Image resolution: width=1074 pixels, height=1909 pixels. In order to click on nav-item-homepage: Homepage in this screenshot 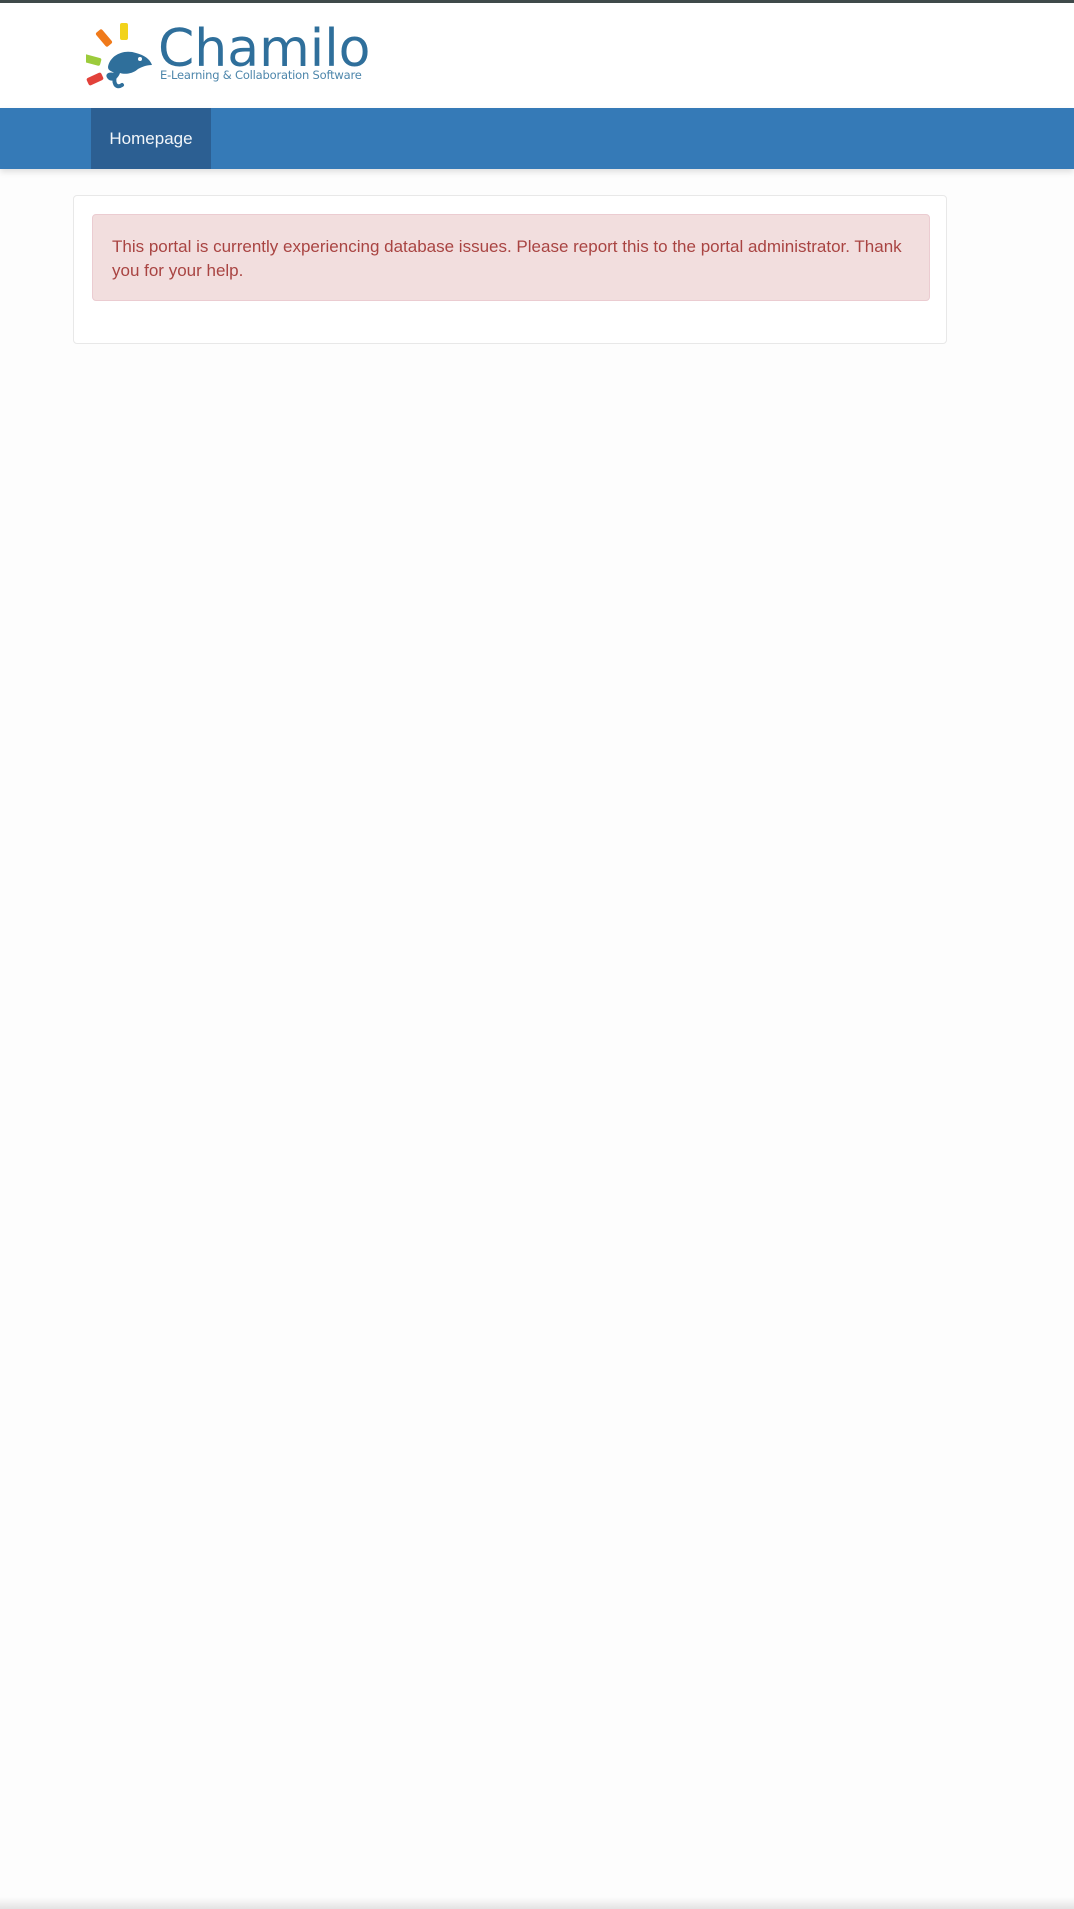, I will do `click(151, 138)`.